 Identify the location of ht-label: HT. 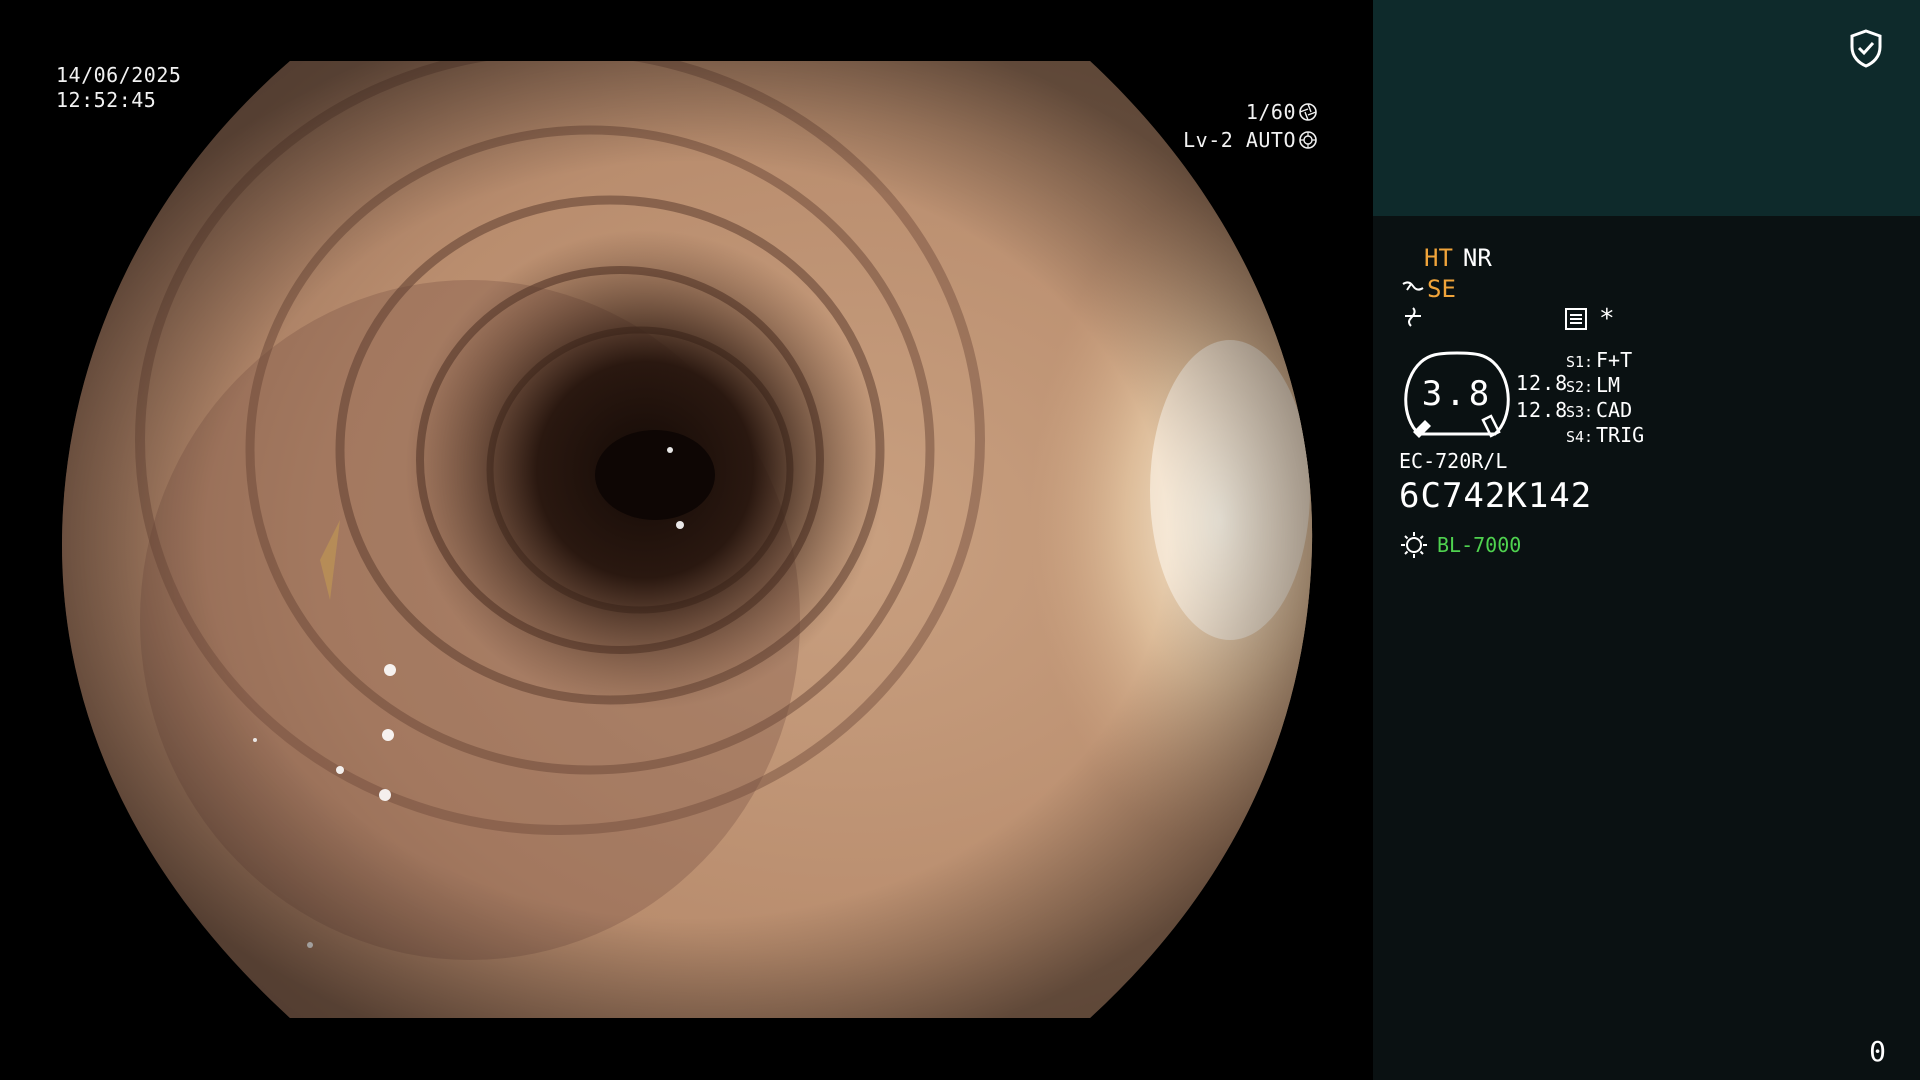
(1438, 258).